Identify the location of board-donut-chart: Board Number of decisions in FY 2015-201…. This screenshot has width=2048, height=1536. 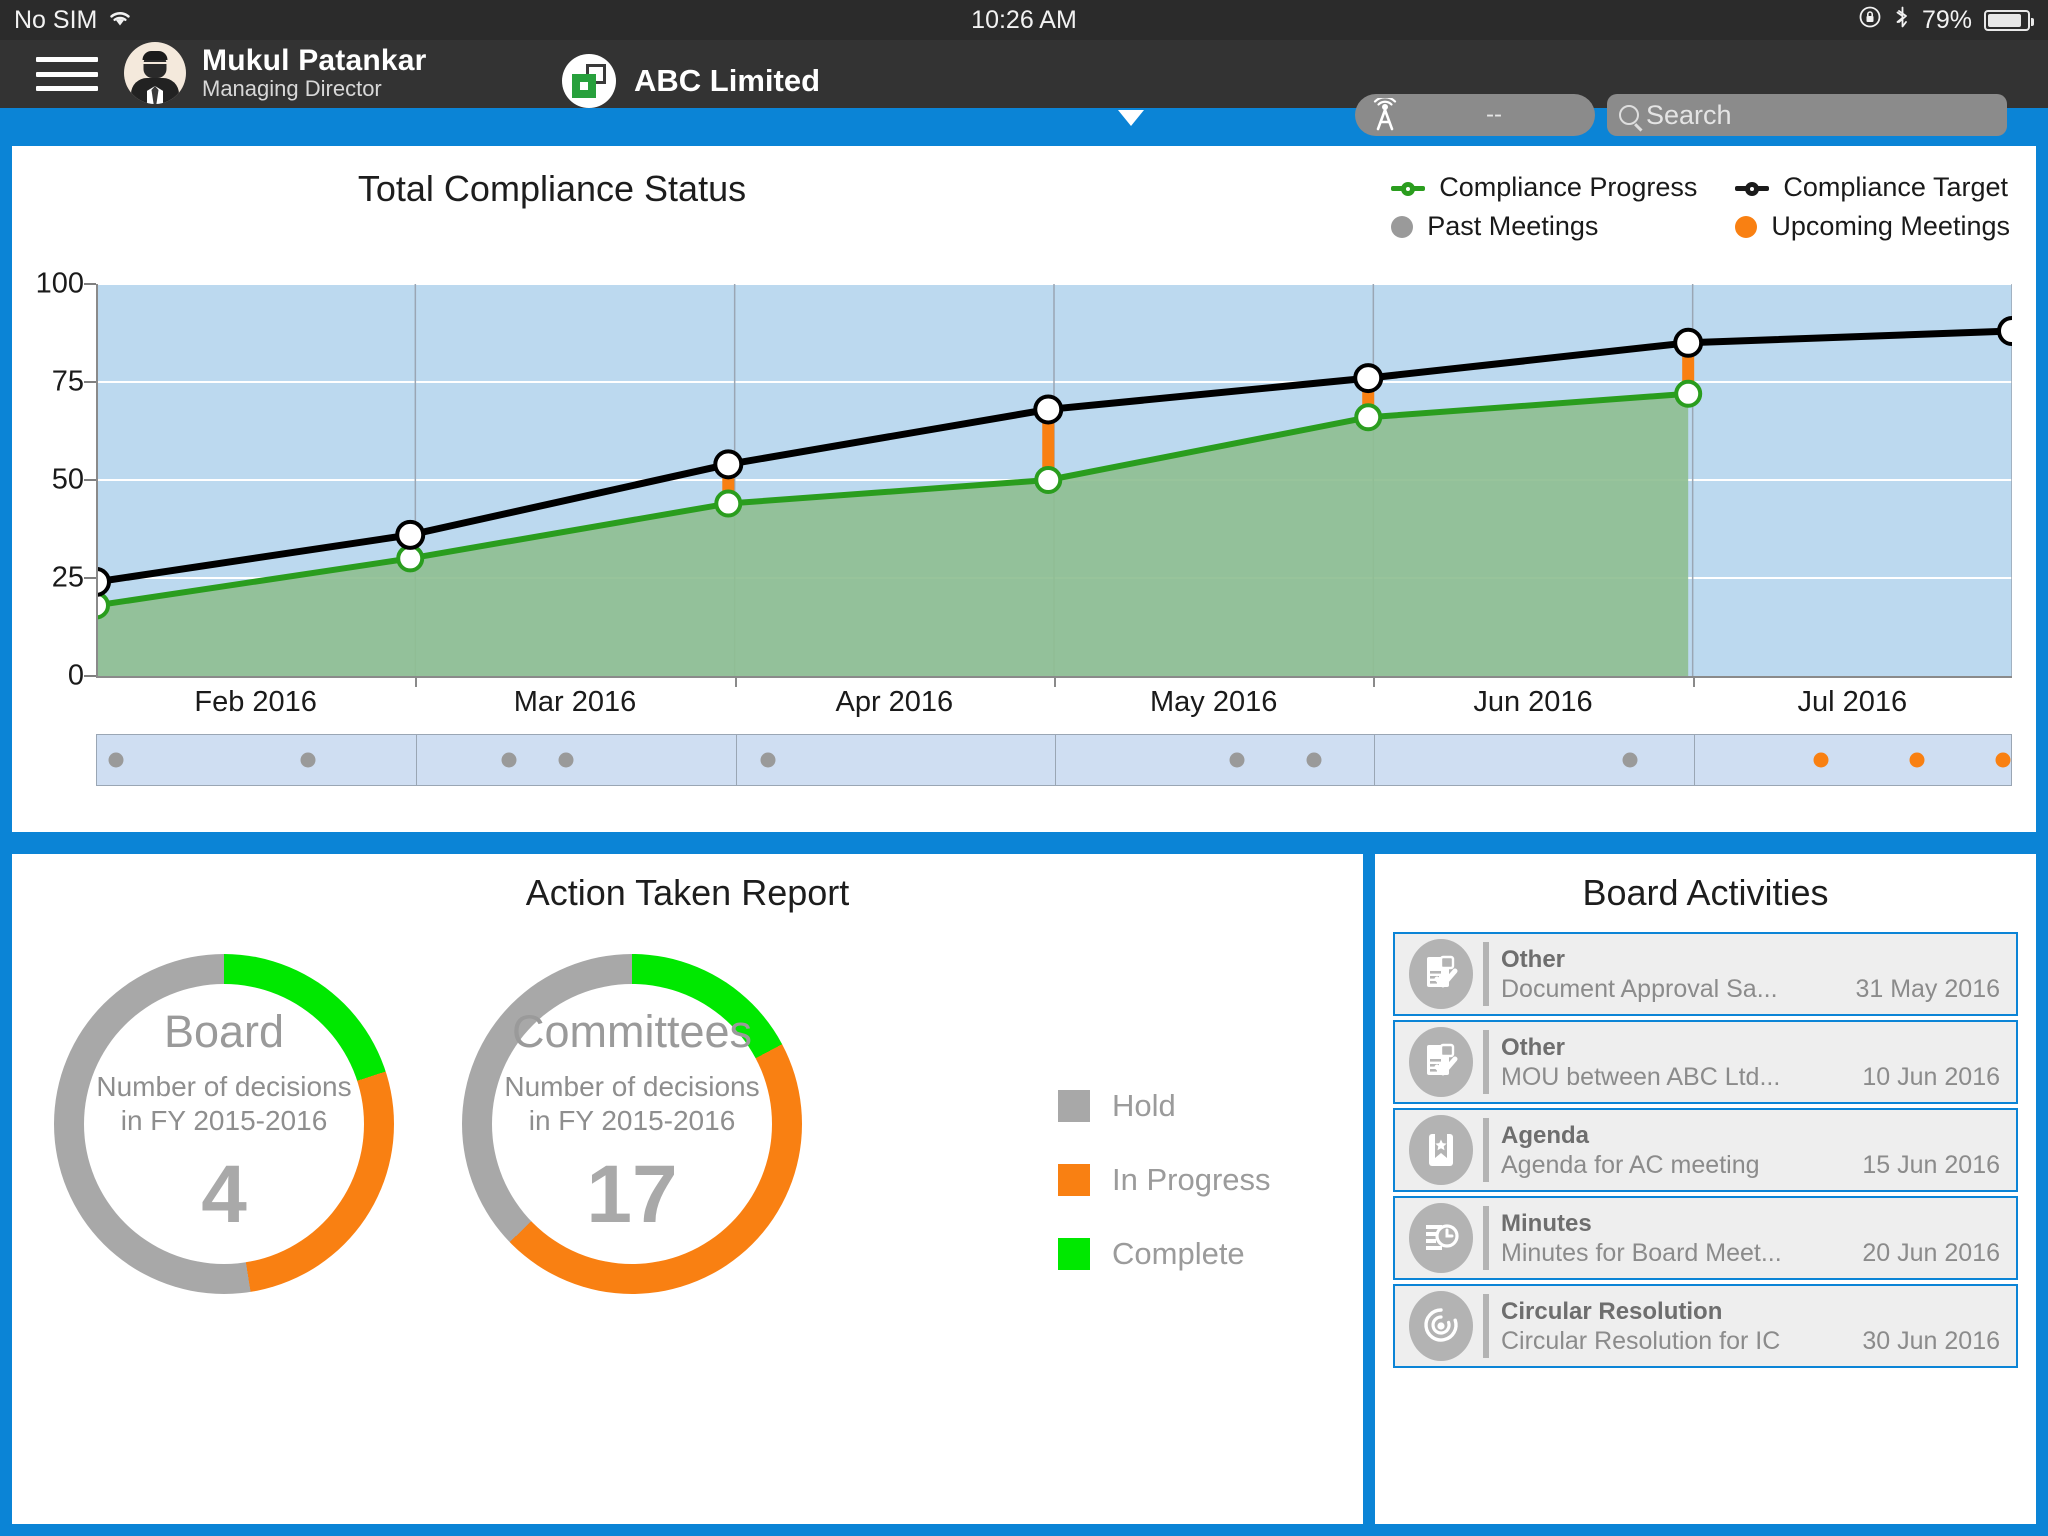
(224, 1124).